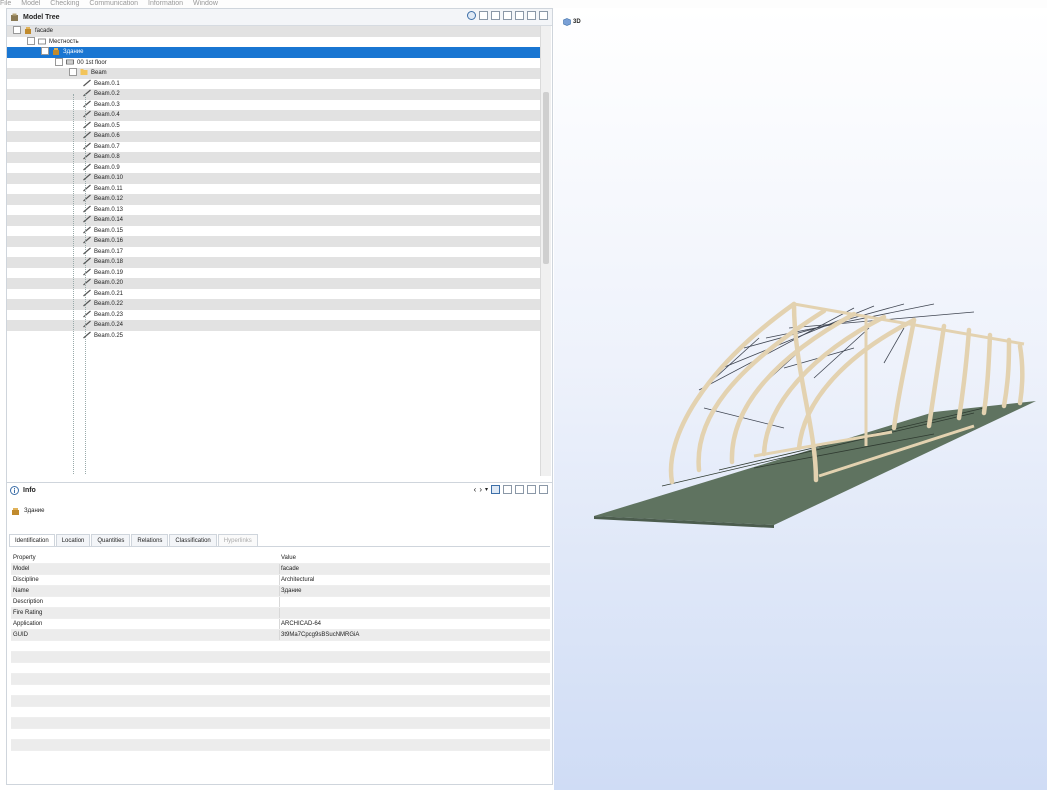 The image size is (1047, 790). Describe the element at coordinates (495, 15) in the screenshot. I see `list-view-icon` at that location.